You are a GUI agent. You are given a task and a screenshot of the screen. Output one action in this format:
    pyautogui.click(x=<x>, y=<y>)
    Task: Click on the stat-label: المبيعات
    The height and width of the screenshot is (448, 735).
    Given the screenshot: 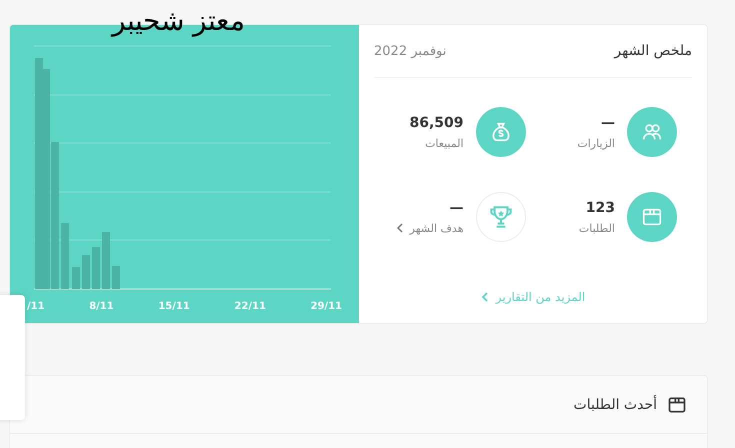 What is the action you would take?
    pyautogui.click(x=444, y=143)
    